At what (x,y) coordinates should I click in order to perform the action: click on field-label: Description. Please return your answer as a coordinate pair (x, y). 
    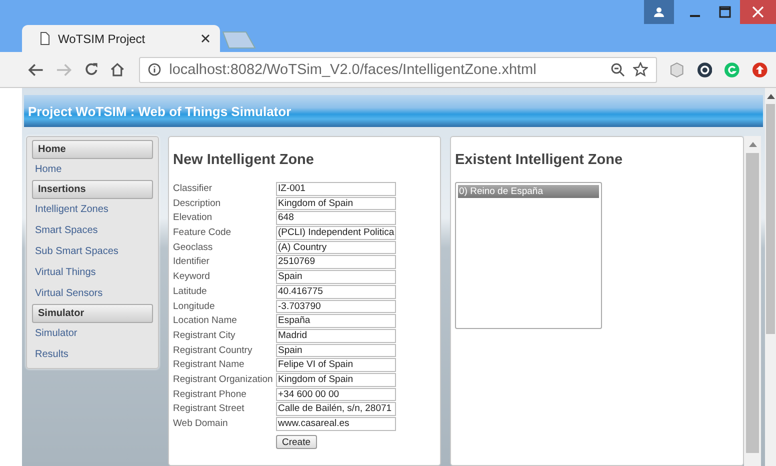
    Looking at the image, I should click on (197, 203).